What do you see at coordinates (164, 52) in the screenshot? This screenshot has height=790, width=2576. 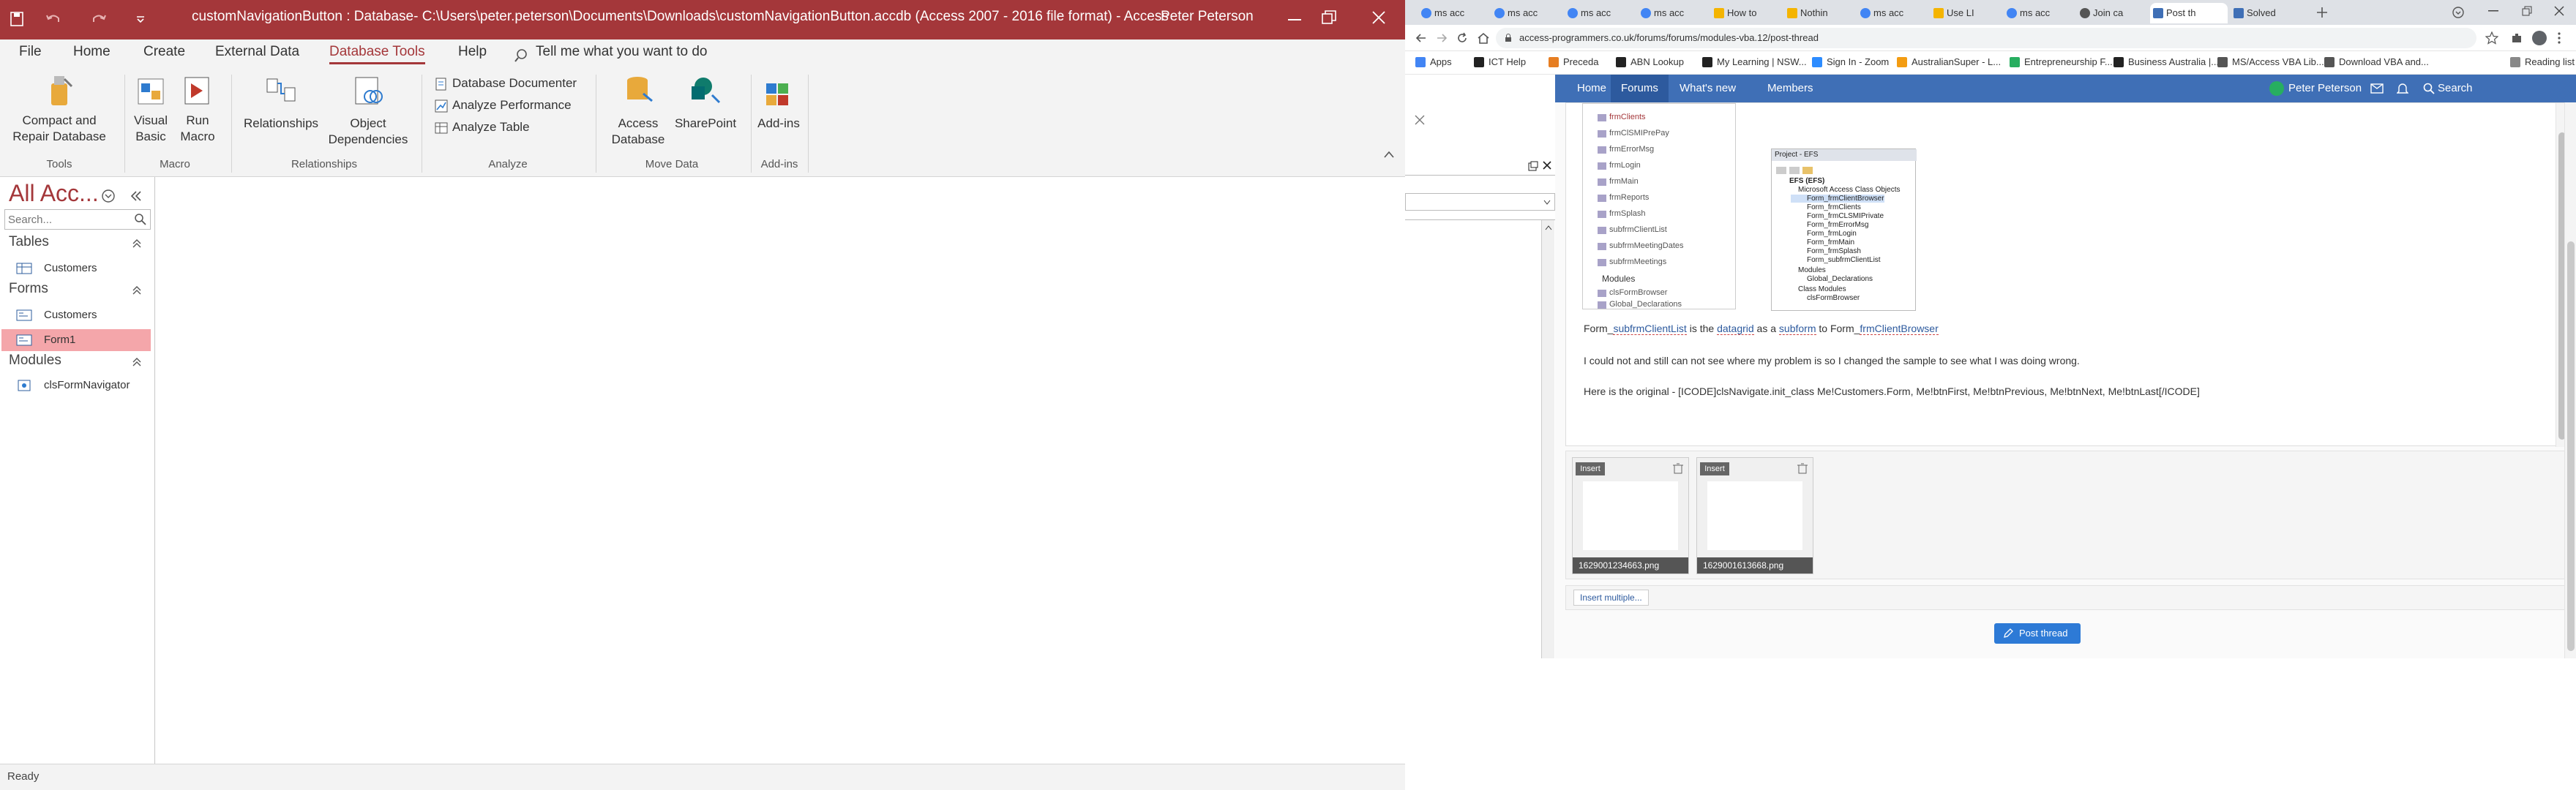 I see `tab-create: Create` at bounding box center [164, 52].